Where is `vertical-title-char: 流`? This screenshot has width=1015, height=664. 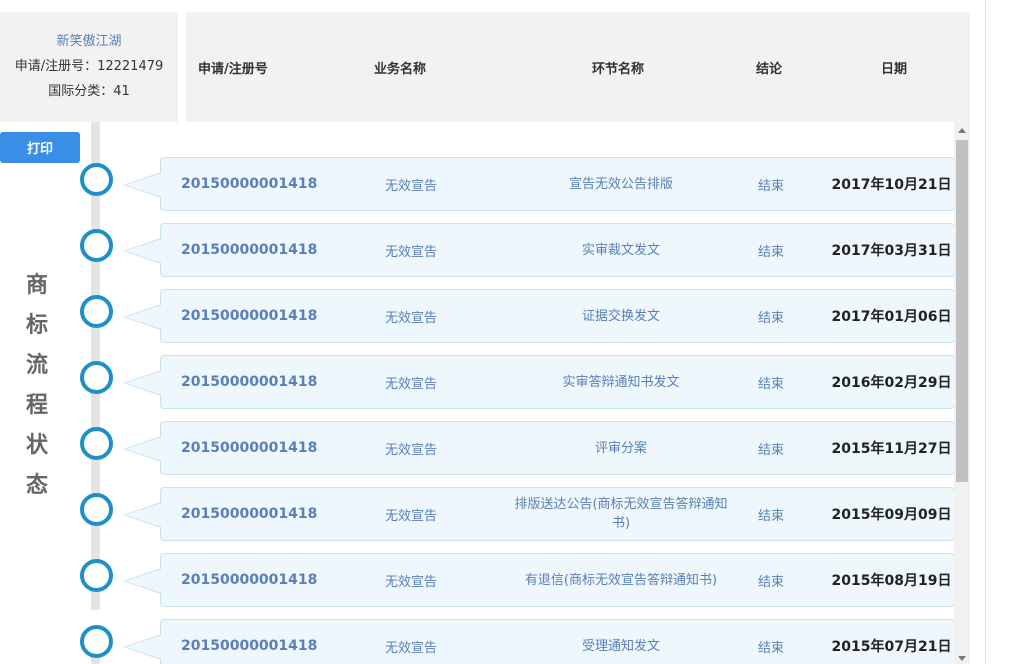 vertical-title-char: 流 is located at coordinates (36, 365).